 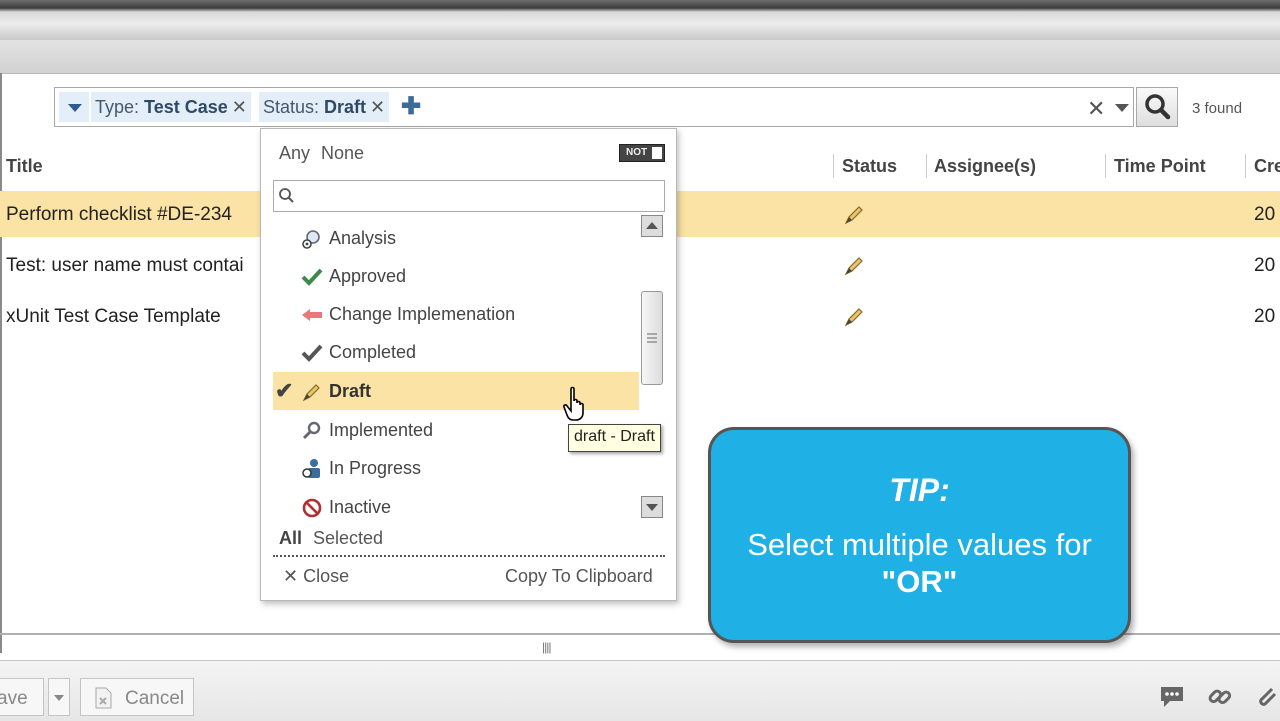 I want to click on column-header-time-point: Time Point, so click(x=1160, y=166).